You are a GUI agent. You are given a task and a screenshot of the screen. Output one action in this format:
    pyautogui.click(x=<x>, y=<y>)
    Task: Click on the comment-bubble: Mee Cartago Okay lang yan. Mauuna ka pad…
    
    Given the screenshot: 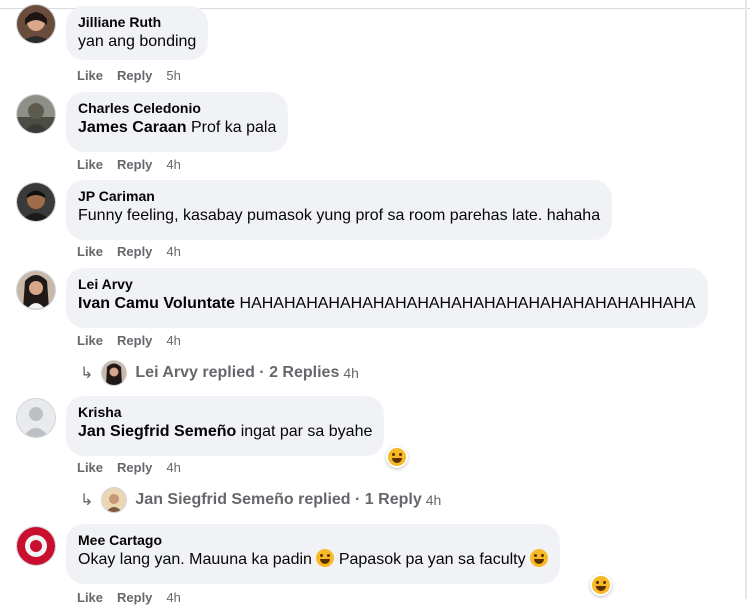 What is the action you would take?
    pyautogui.click(x=313, y=554)
    